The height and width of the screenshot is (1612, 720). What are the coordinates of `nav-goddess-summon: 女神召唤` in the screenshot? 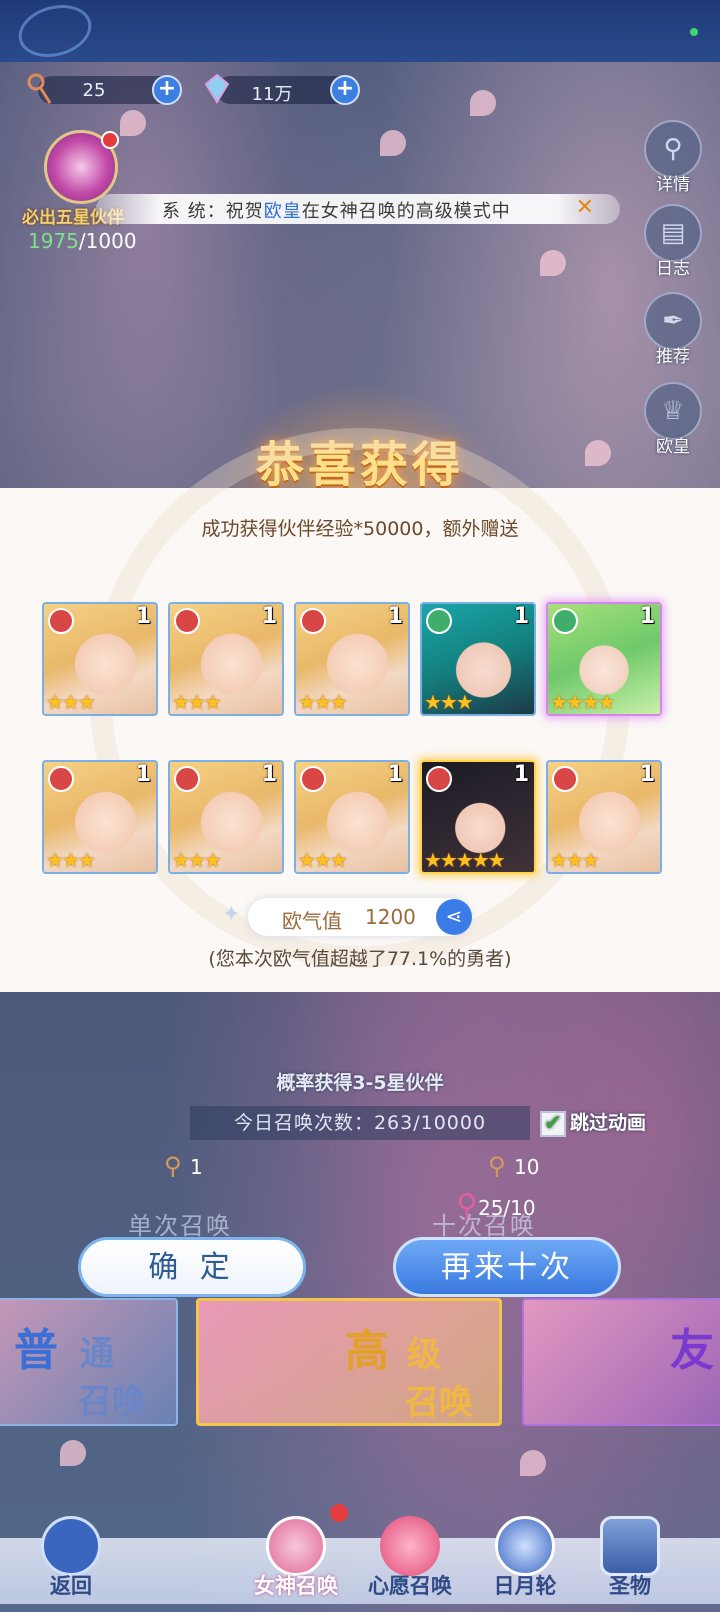 It's located at (296, 1552).